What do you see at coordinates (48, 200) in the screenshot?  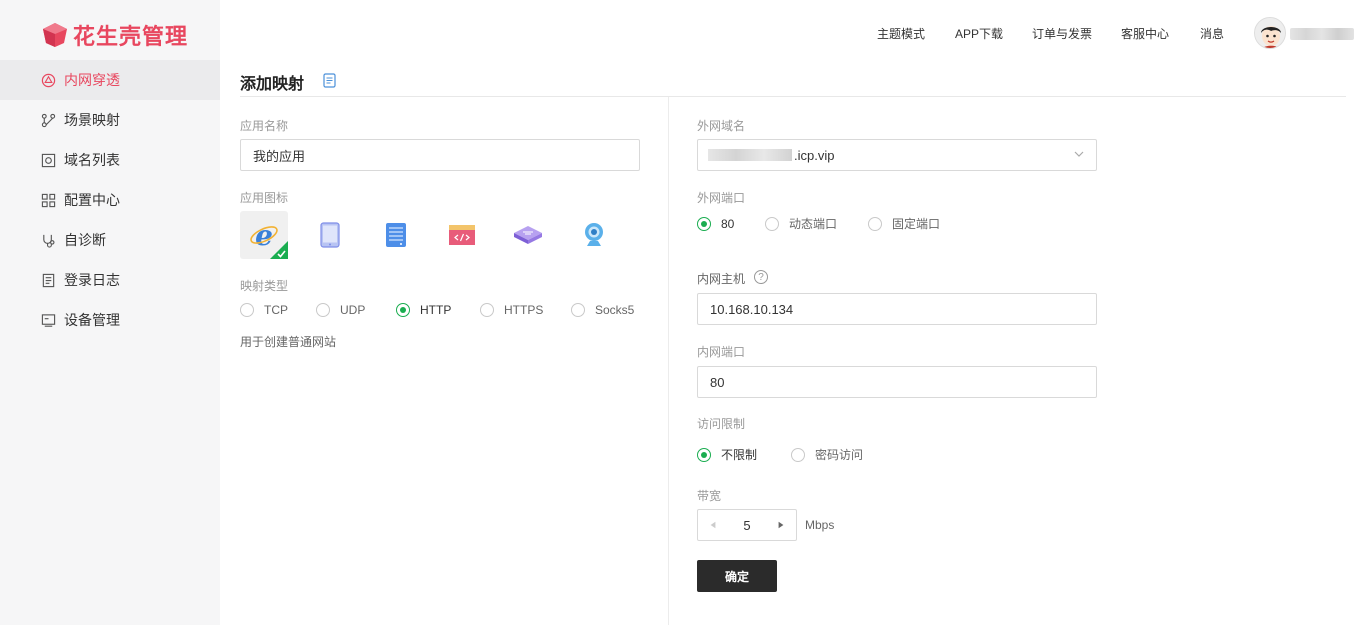 I see `config-center-icon` at bounding box center [48, 200].